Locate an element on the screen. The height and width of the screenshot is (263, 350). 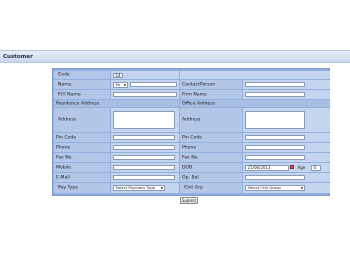
title-select: Mr ▼ is located at coordinates (120, 84).